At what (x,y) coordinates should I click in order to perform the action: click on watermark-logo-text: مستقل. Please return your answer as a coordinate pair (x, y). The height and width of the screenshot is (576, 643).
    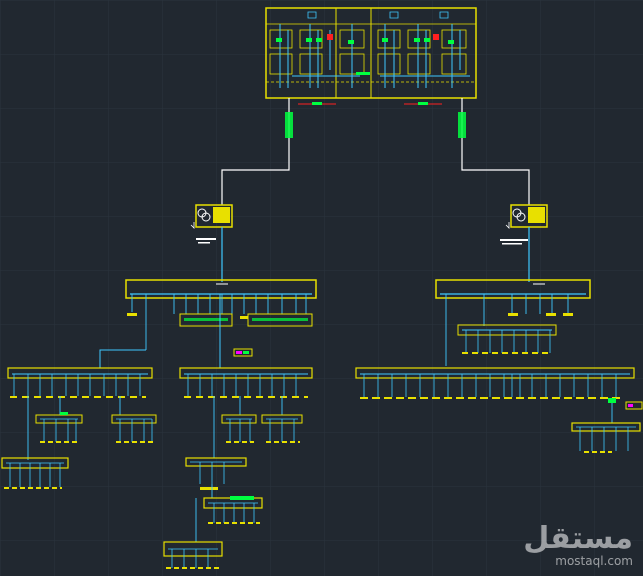
    Looking at the image, I should click on (578, 538).